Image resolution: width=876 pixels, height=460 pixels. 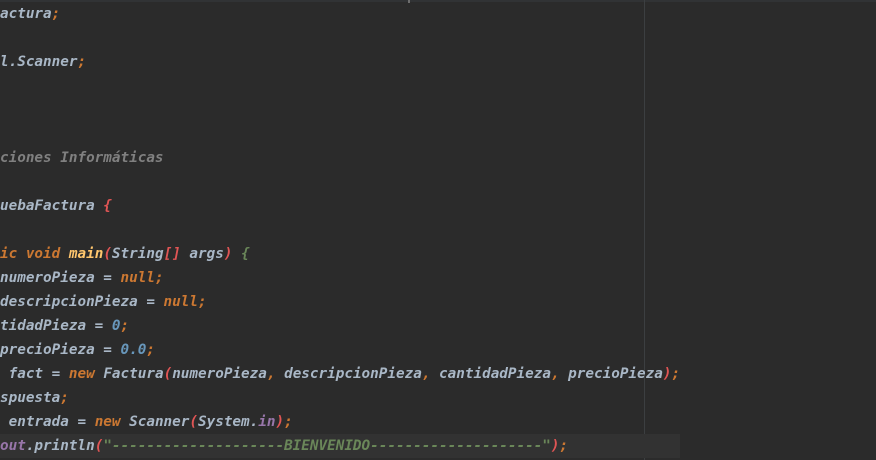 I want to click on code-token: Scanner, so click(x=159, y=422).